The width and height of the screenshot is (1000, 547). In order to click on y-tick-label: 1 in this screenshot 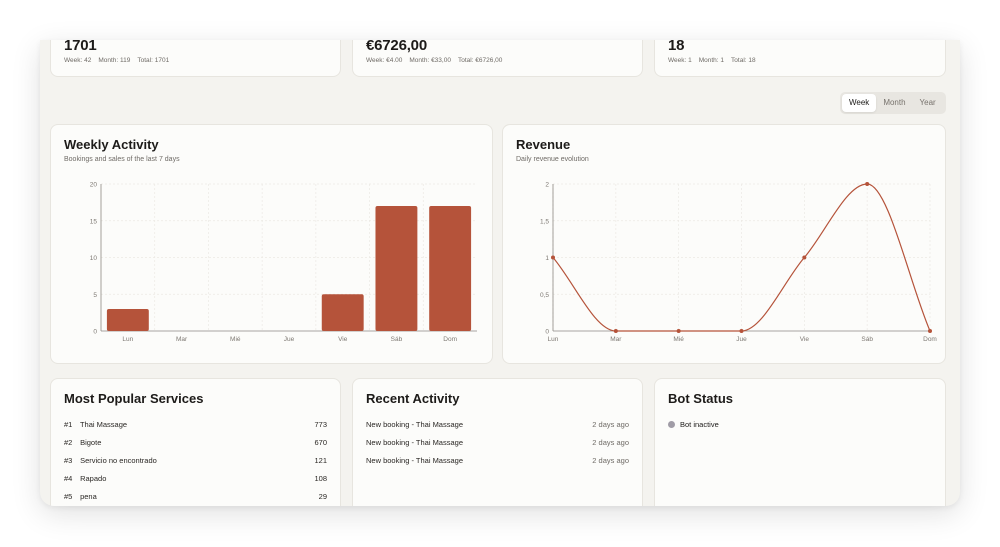, I will do `click(547, 258)`.